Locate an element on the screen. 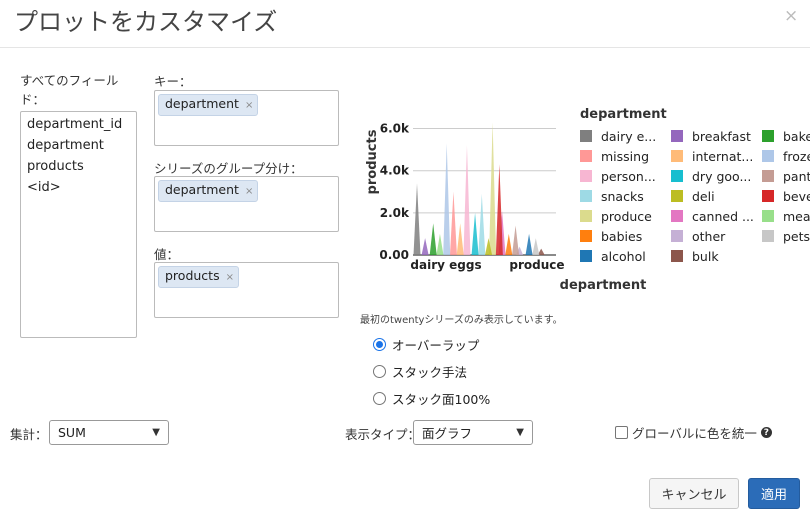 The image size is (810, 515). aggregate-select: SUM ▼ is located at coordinates (109, 432).